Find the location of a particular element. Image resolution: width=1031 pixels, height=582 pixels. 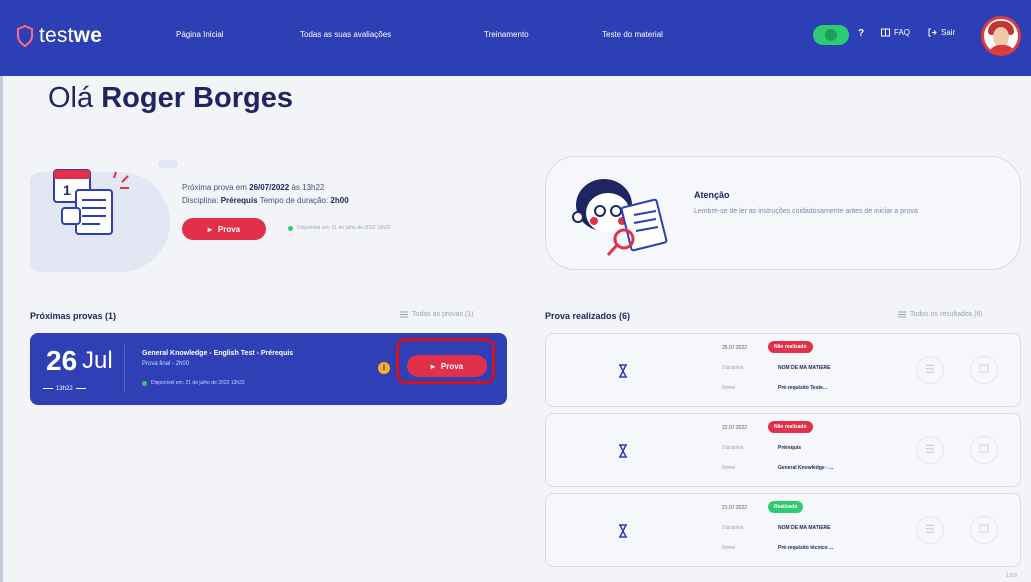

faq-label: FAQ is located at coordinates (902, 32).